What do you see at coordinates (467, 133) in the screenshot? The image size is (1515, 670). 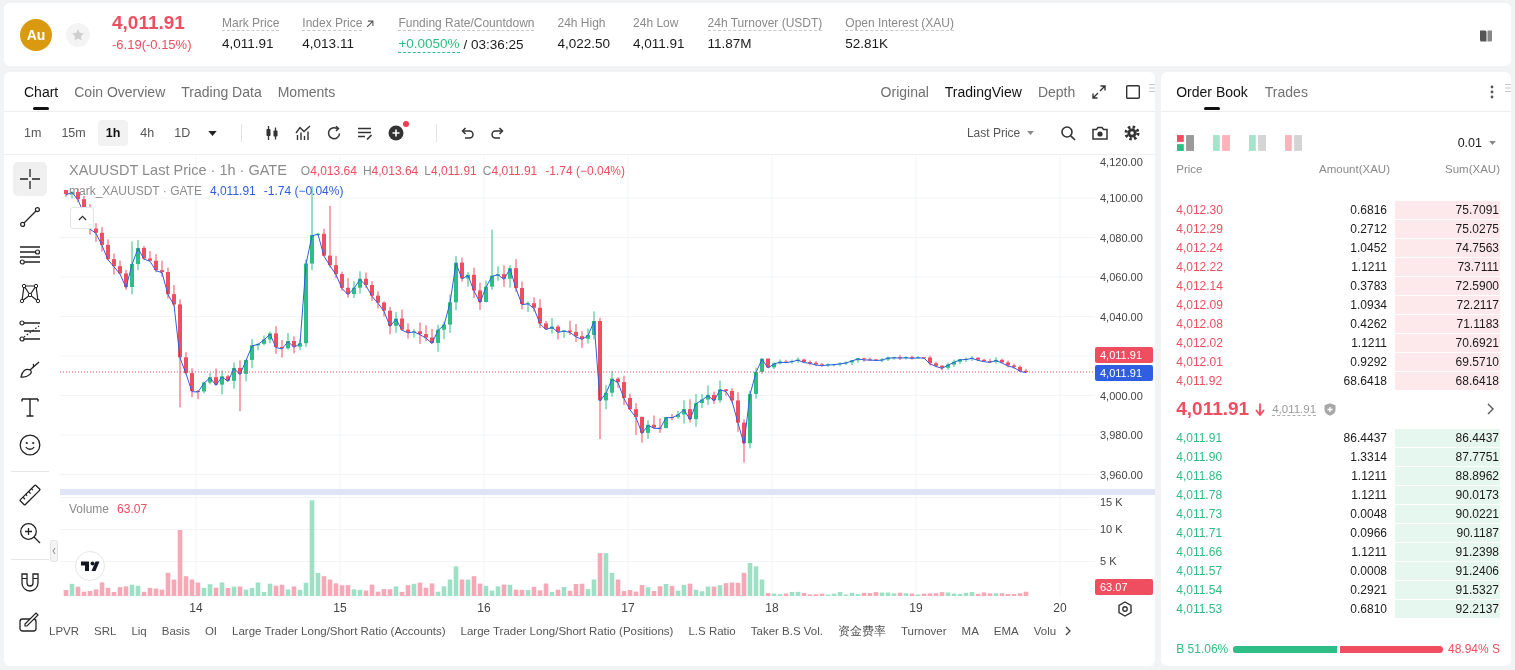 I see `undo-icon` at bounding box center [467, 133].